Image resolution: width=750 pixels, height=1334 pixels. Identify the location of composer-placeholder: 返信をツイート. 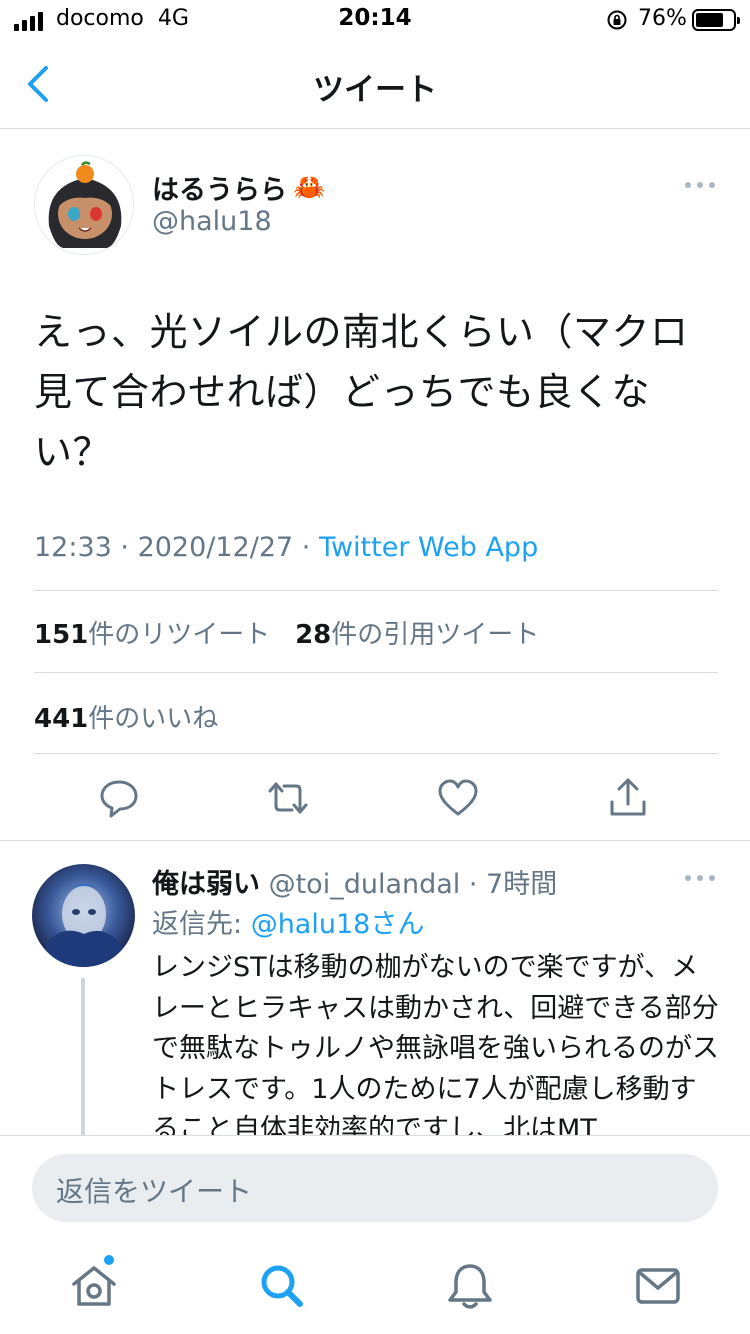
(154, 1191).